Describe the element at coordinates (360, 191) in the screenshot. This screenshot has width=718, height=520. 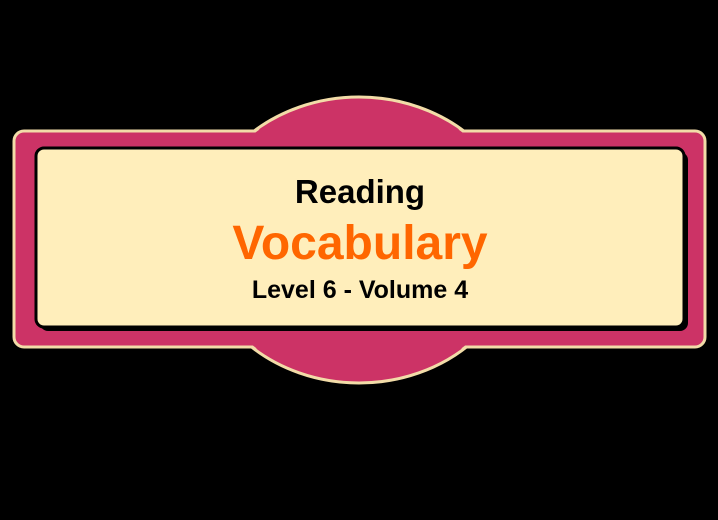
I see `heading-reading: Reading` at that location.